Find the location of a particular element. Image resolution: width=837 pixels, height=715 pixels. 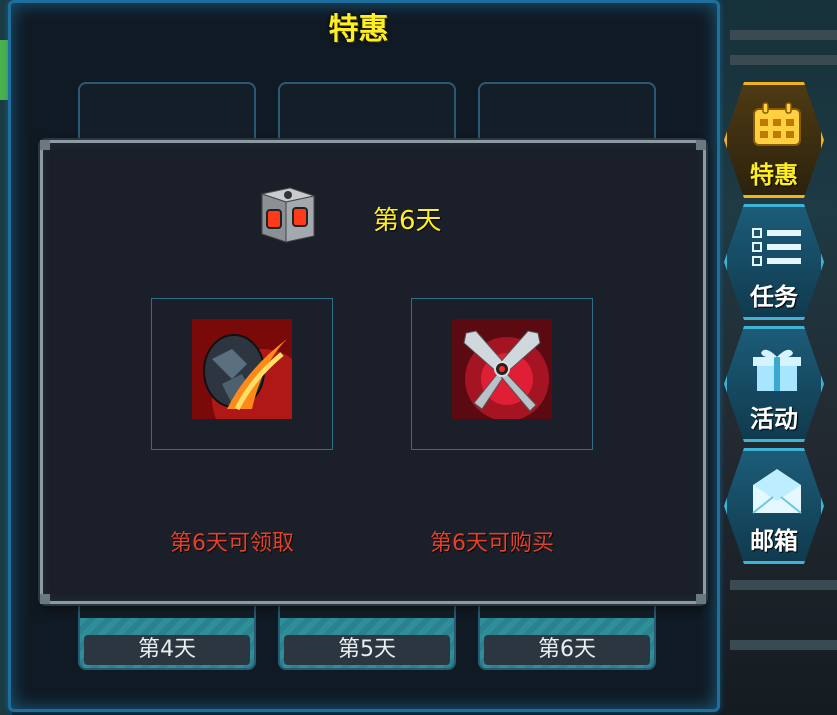

list-icon is located at coordinates (776, 247).